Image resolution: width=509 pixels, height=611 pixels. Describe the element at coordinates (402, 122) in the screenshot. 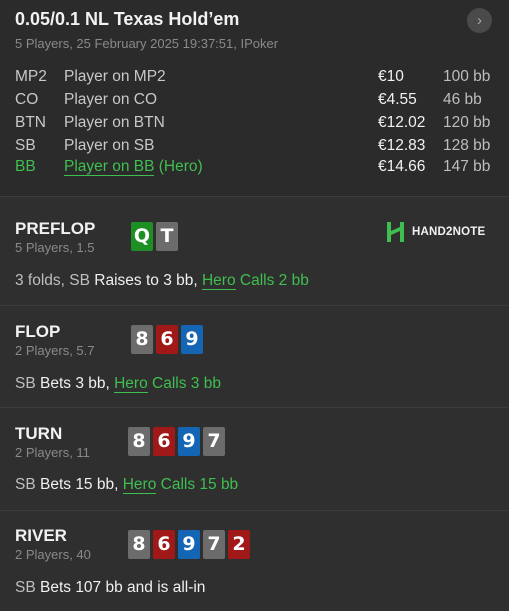

I see `player-stack: €12.02` at that location.